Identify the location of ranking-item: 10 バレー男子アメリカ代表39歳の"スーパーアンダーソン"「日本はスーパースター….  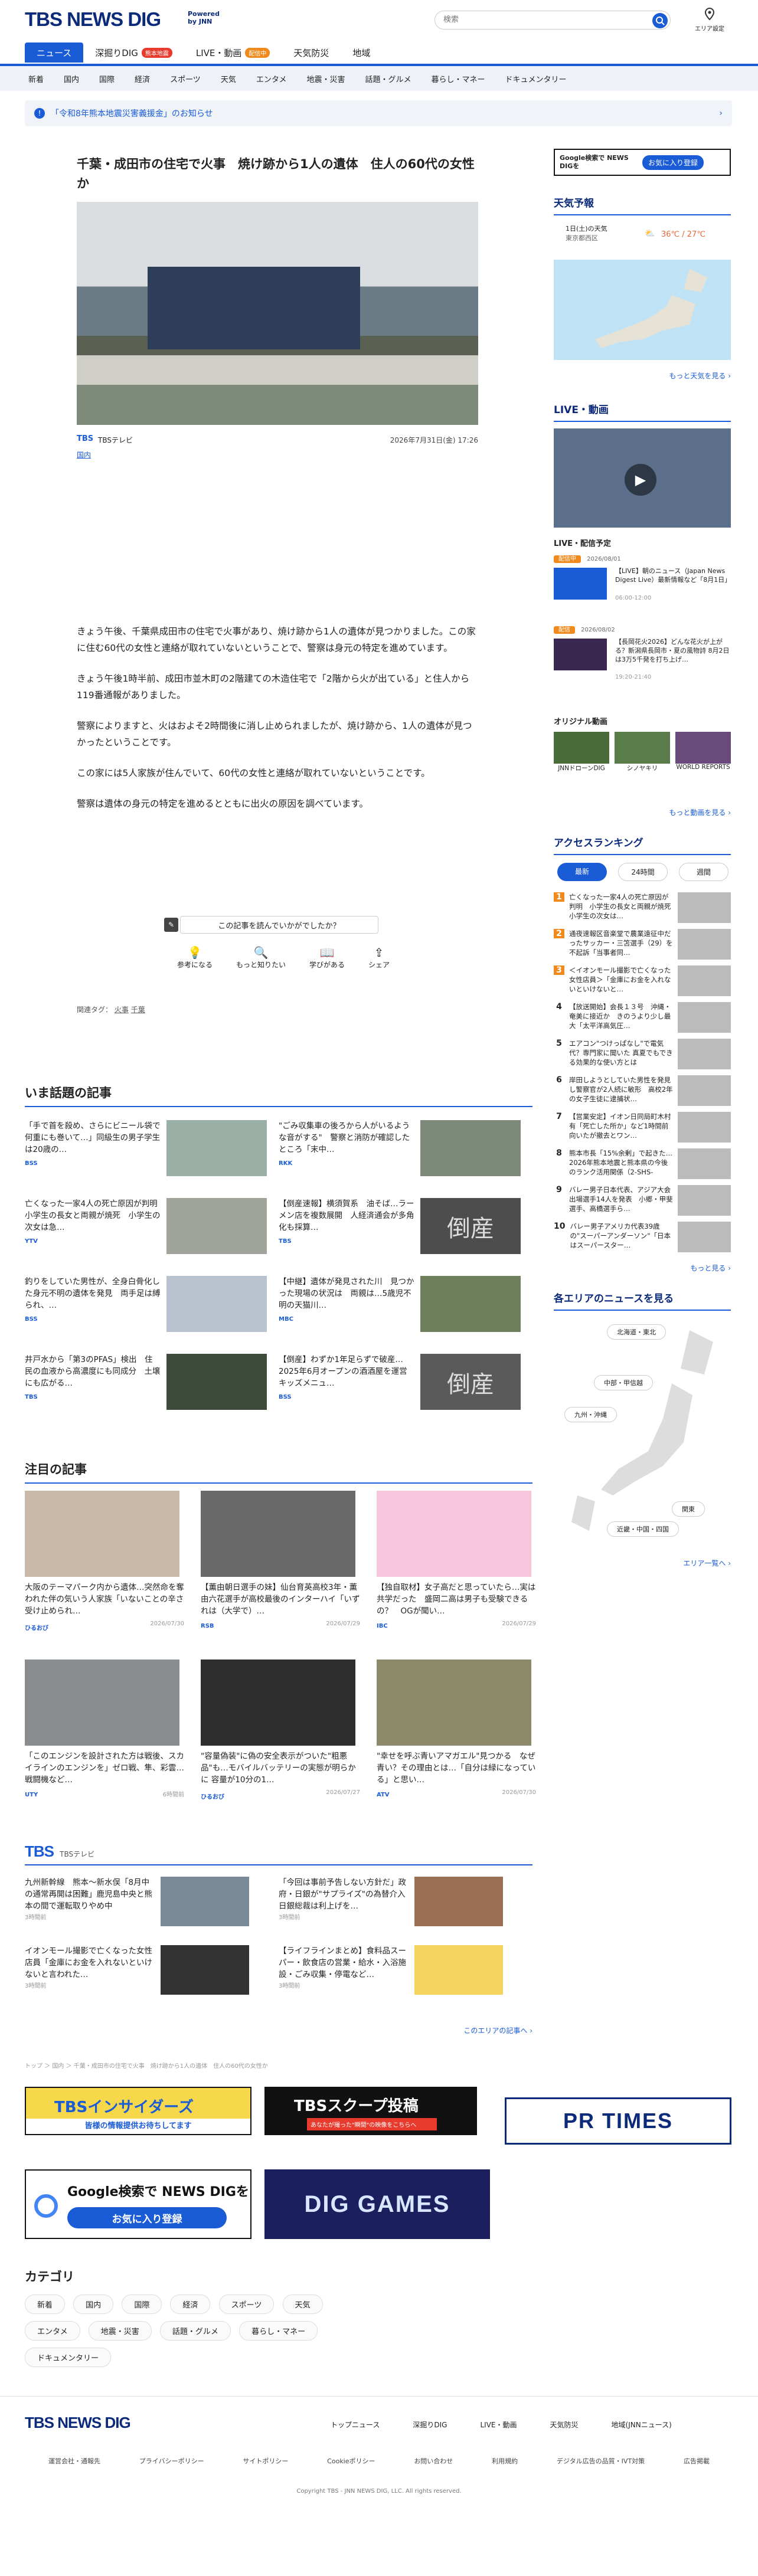
(642, 1237).